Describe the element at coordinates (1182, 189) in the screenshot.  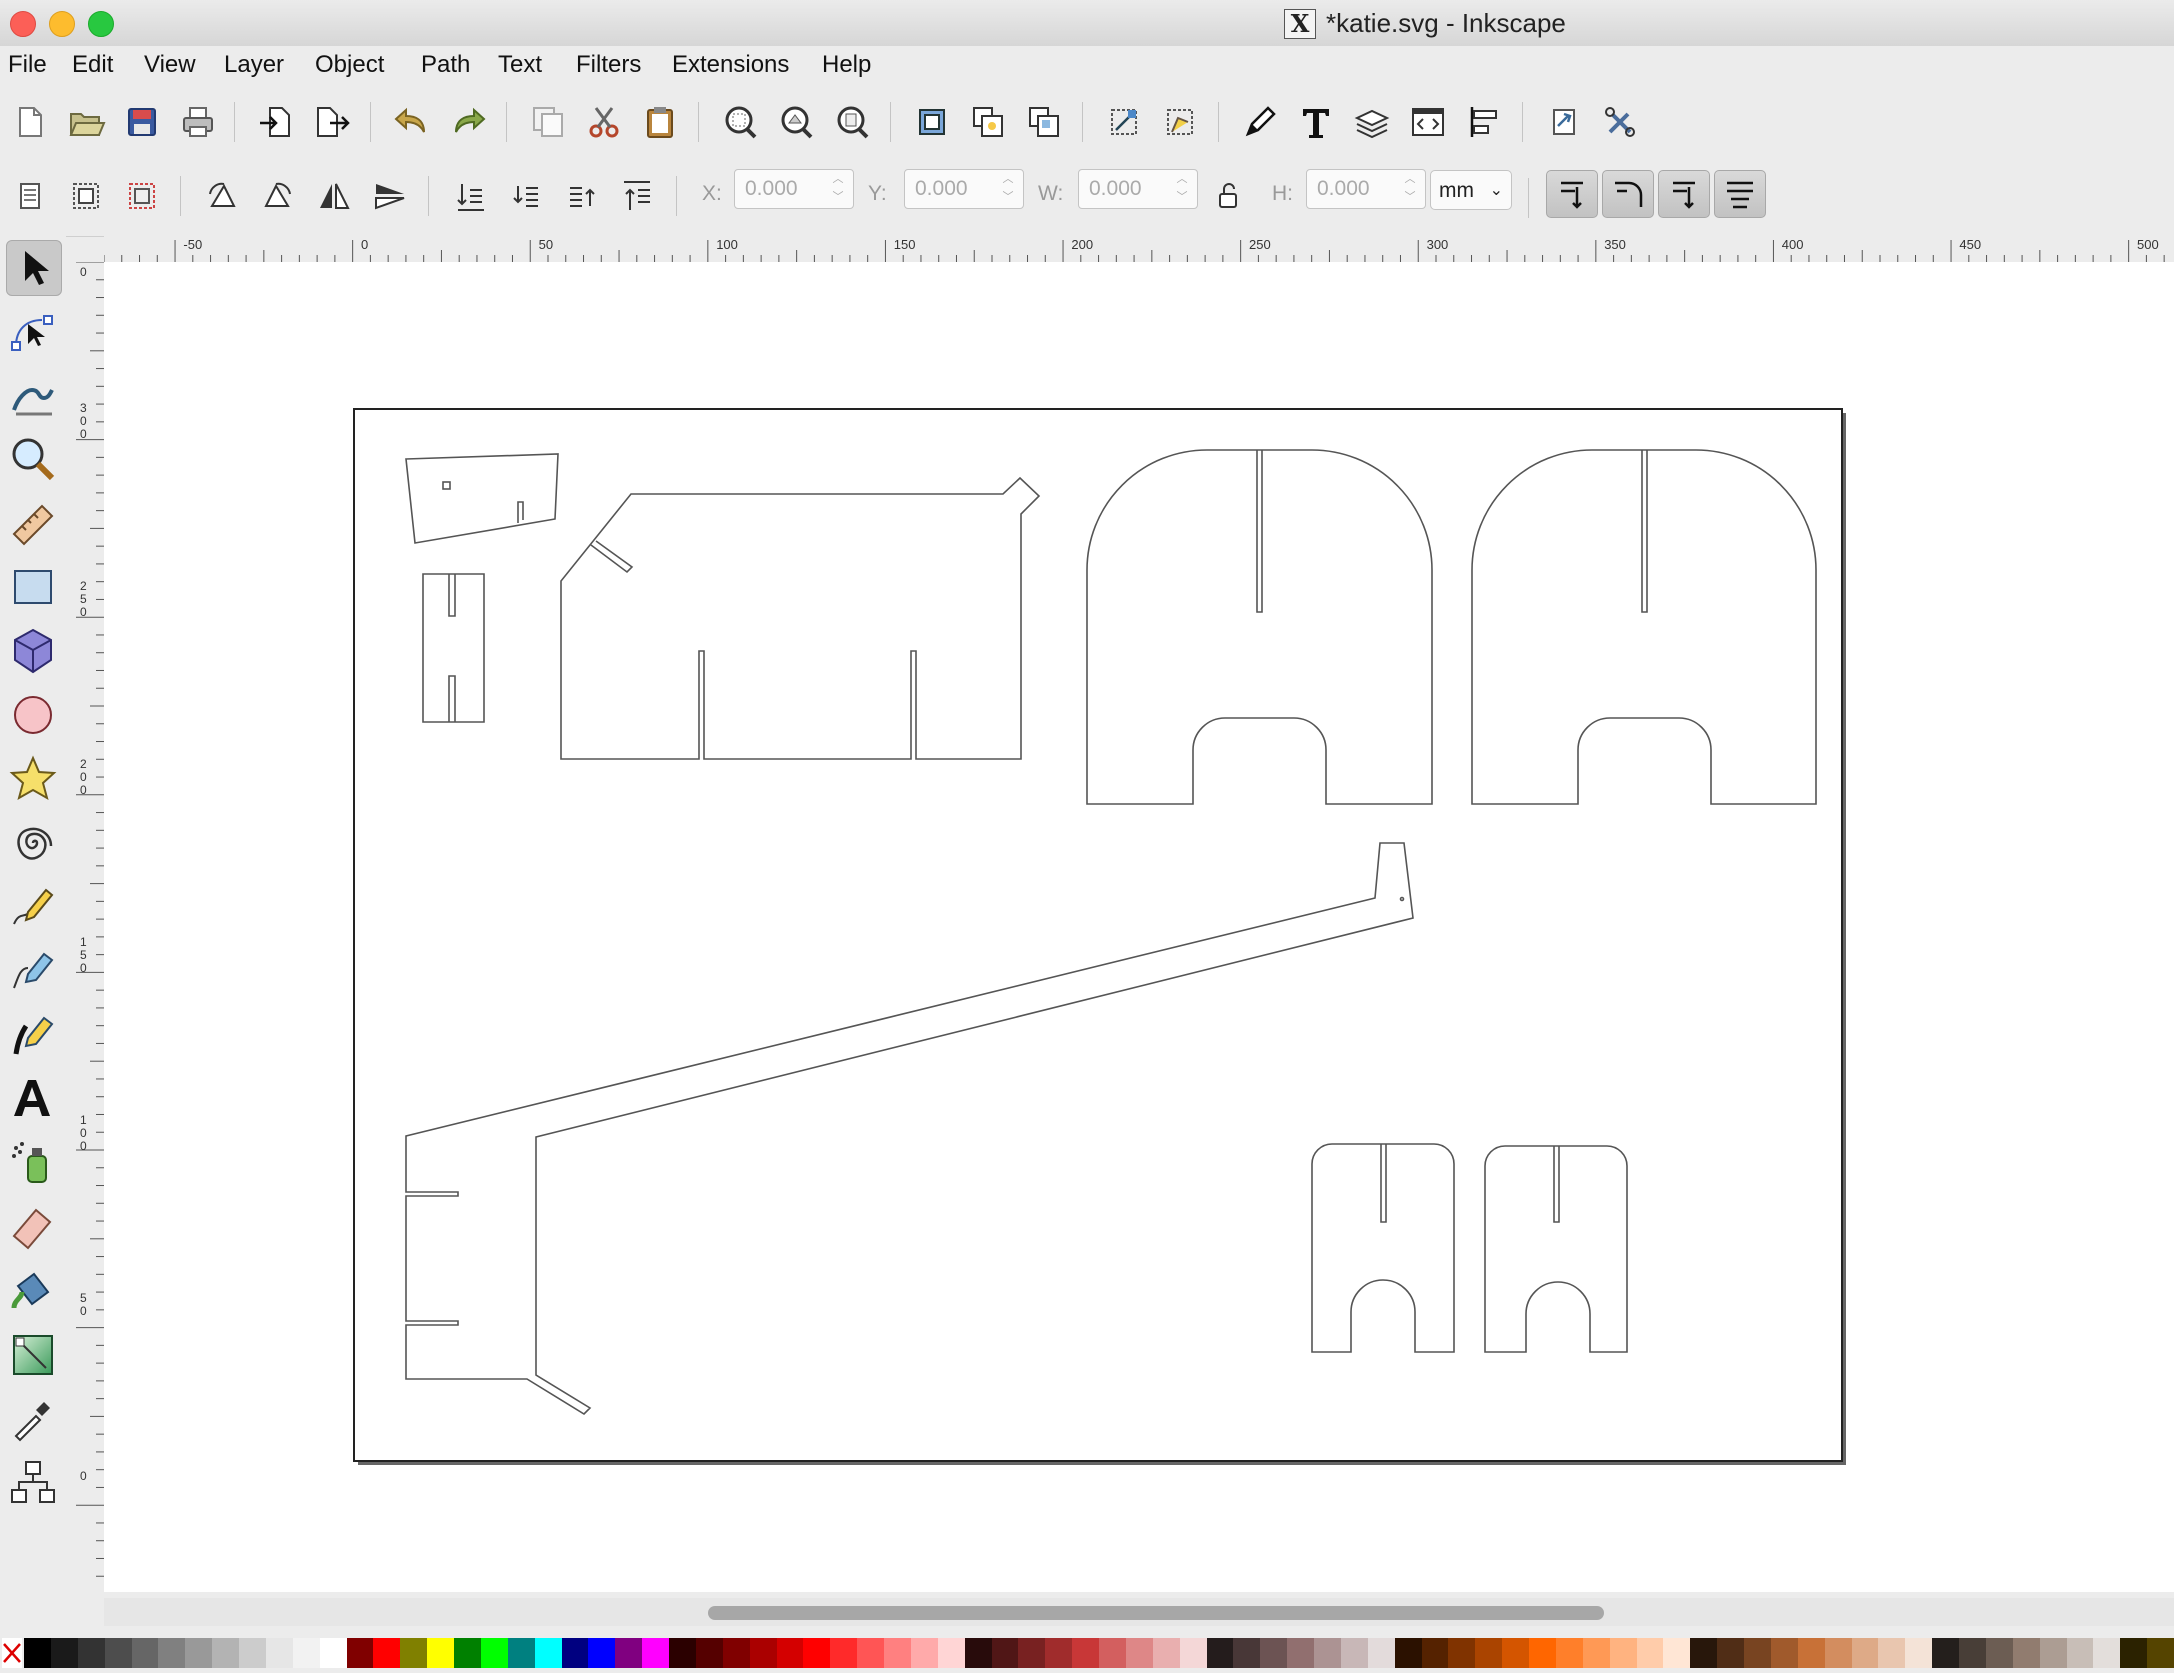
I see `w-spinner: ︿ ﹀` at that location.